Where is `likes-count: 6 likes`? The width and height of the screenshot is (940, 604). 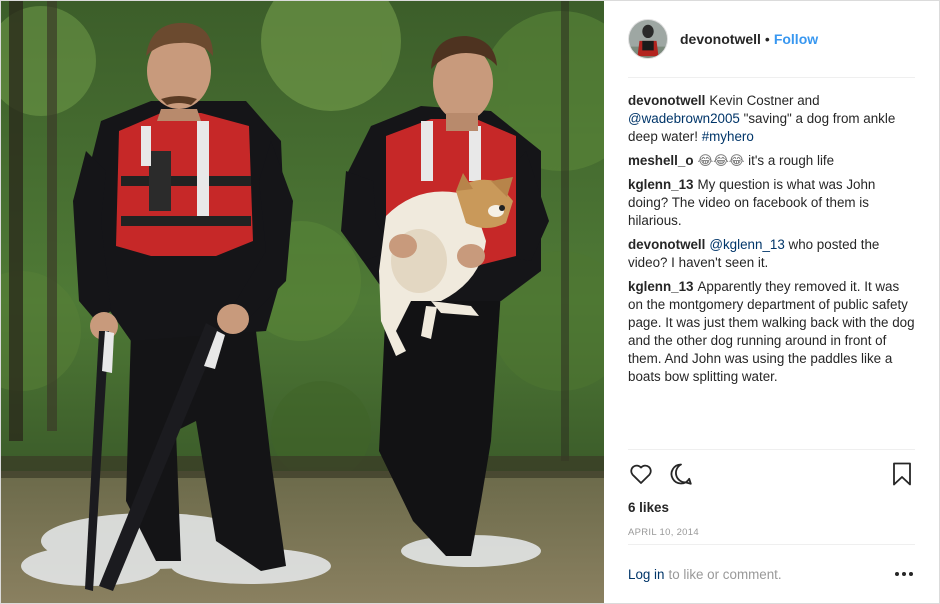
likes-count: 6 likes is located at coordinates (771, 508).